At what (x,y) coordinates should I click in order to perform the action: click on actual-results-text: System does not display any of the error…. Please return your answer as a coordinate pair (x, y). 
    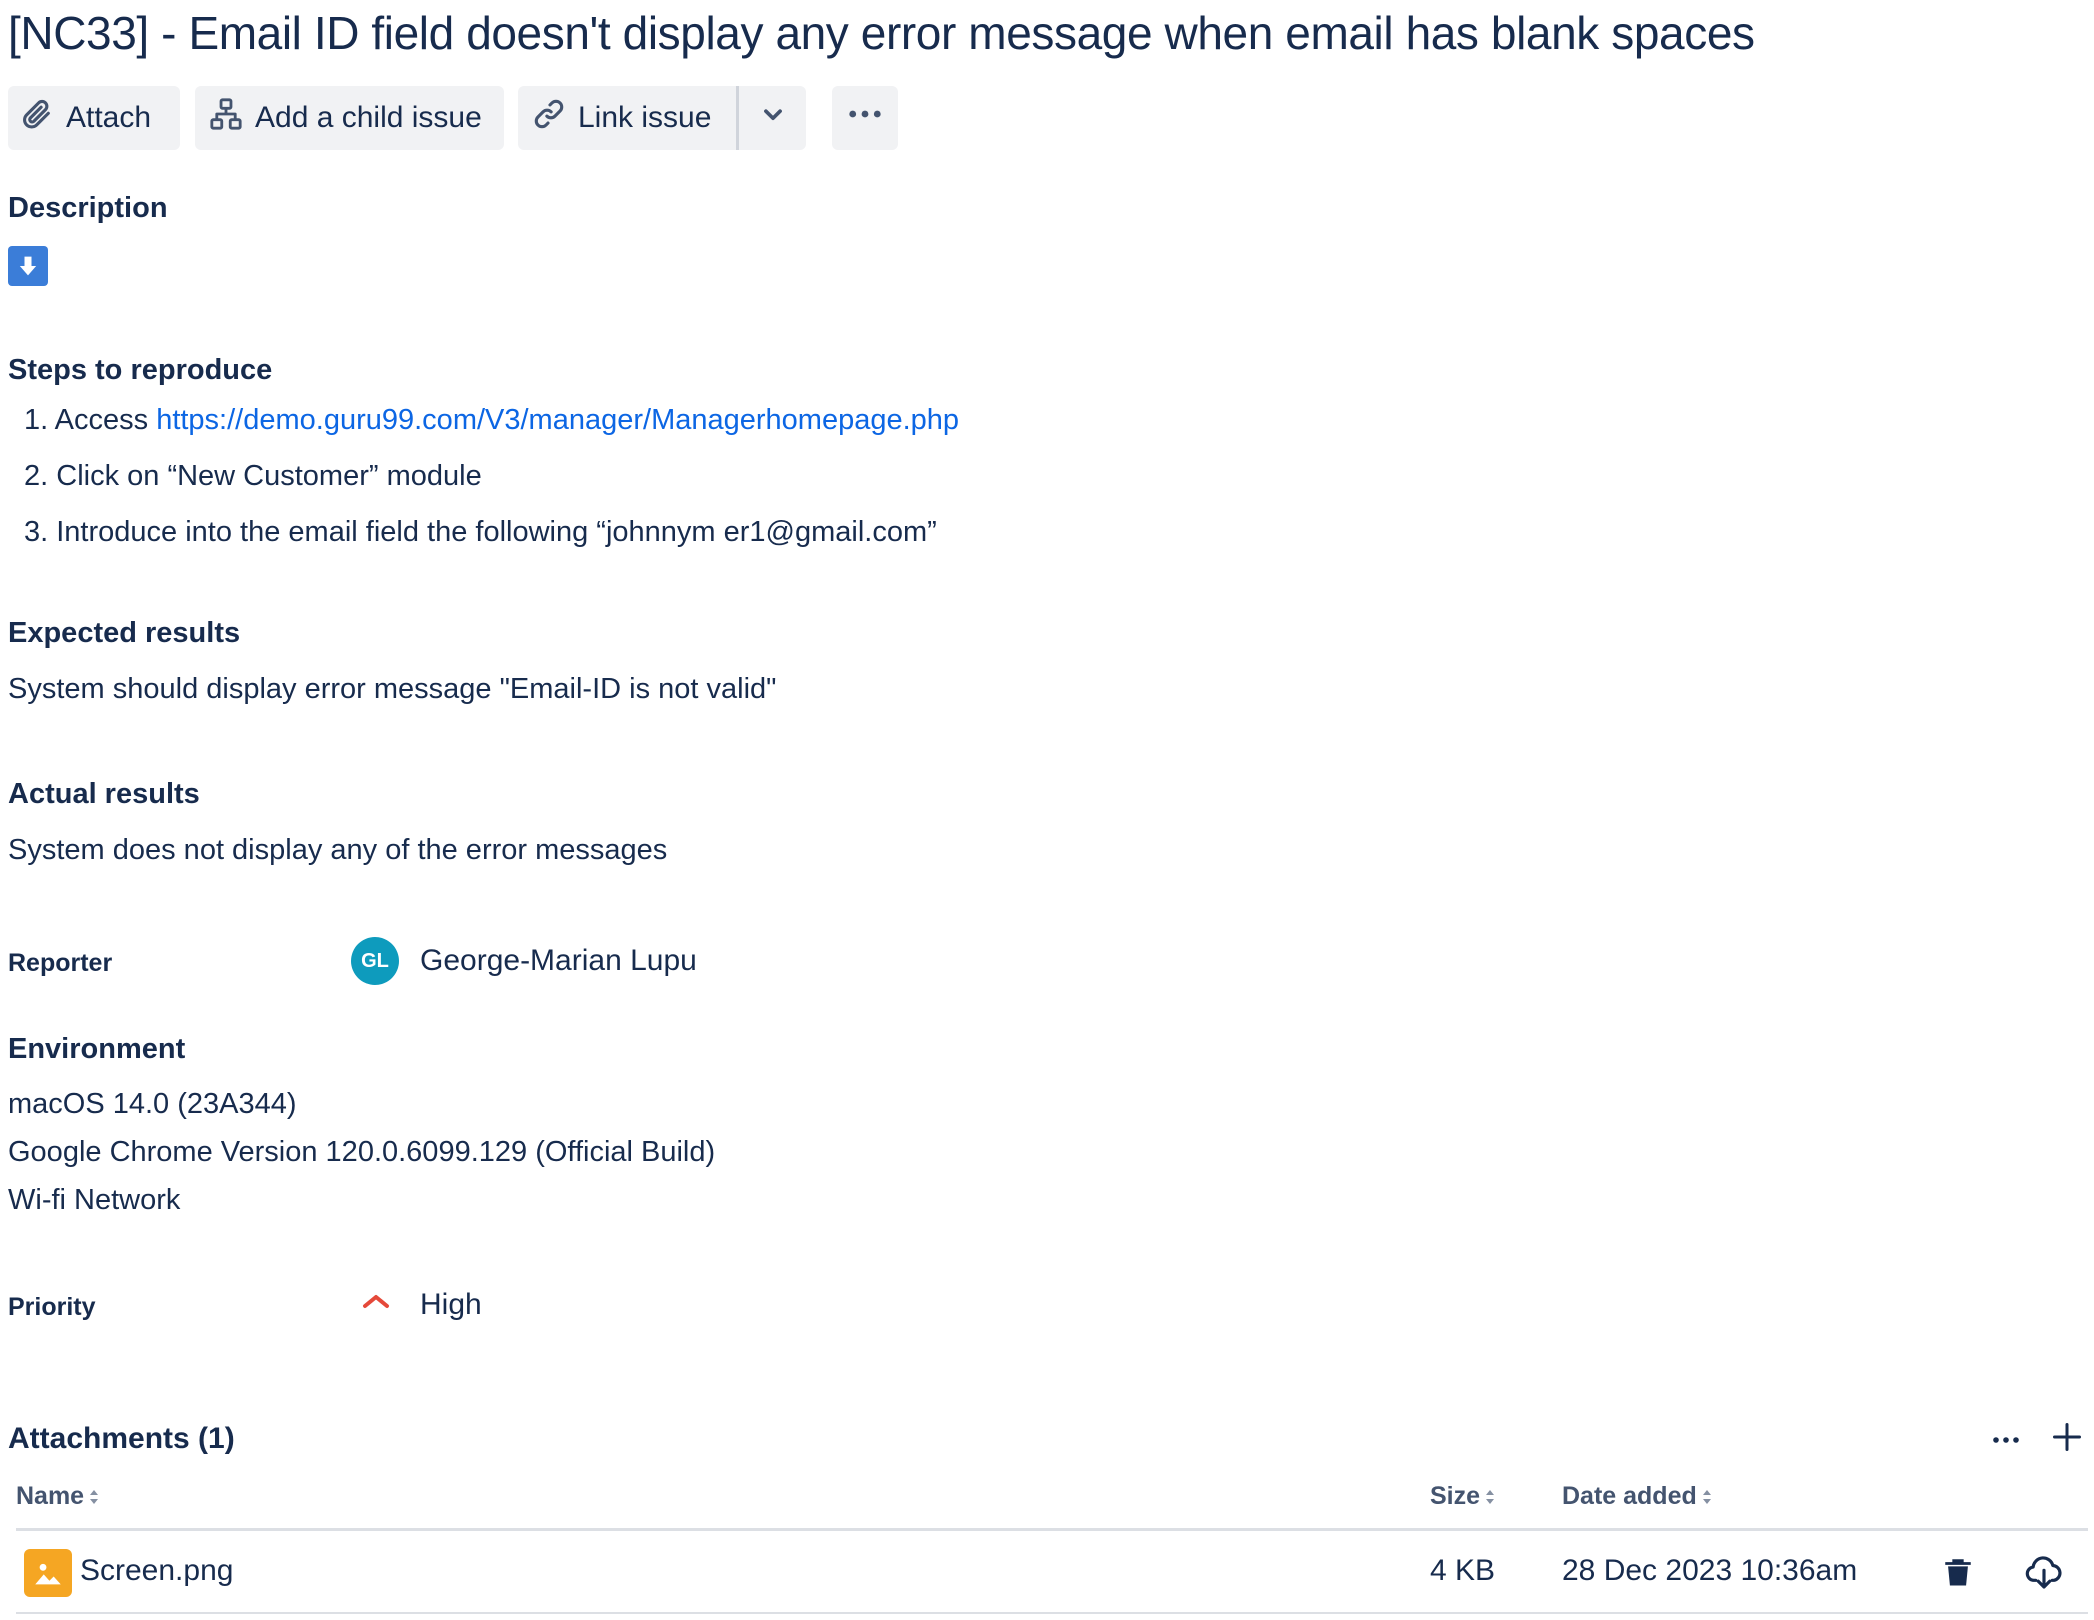
    Looking at the image, I should click on (338, 850).